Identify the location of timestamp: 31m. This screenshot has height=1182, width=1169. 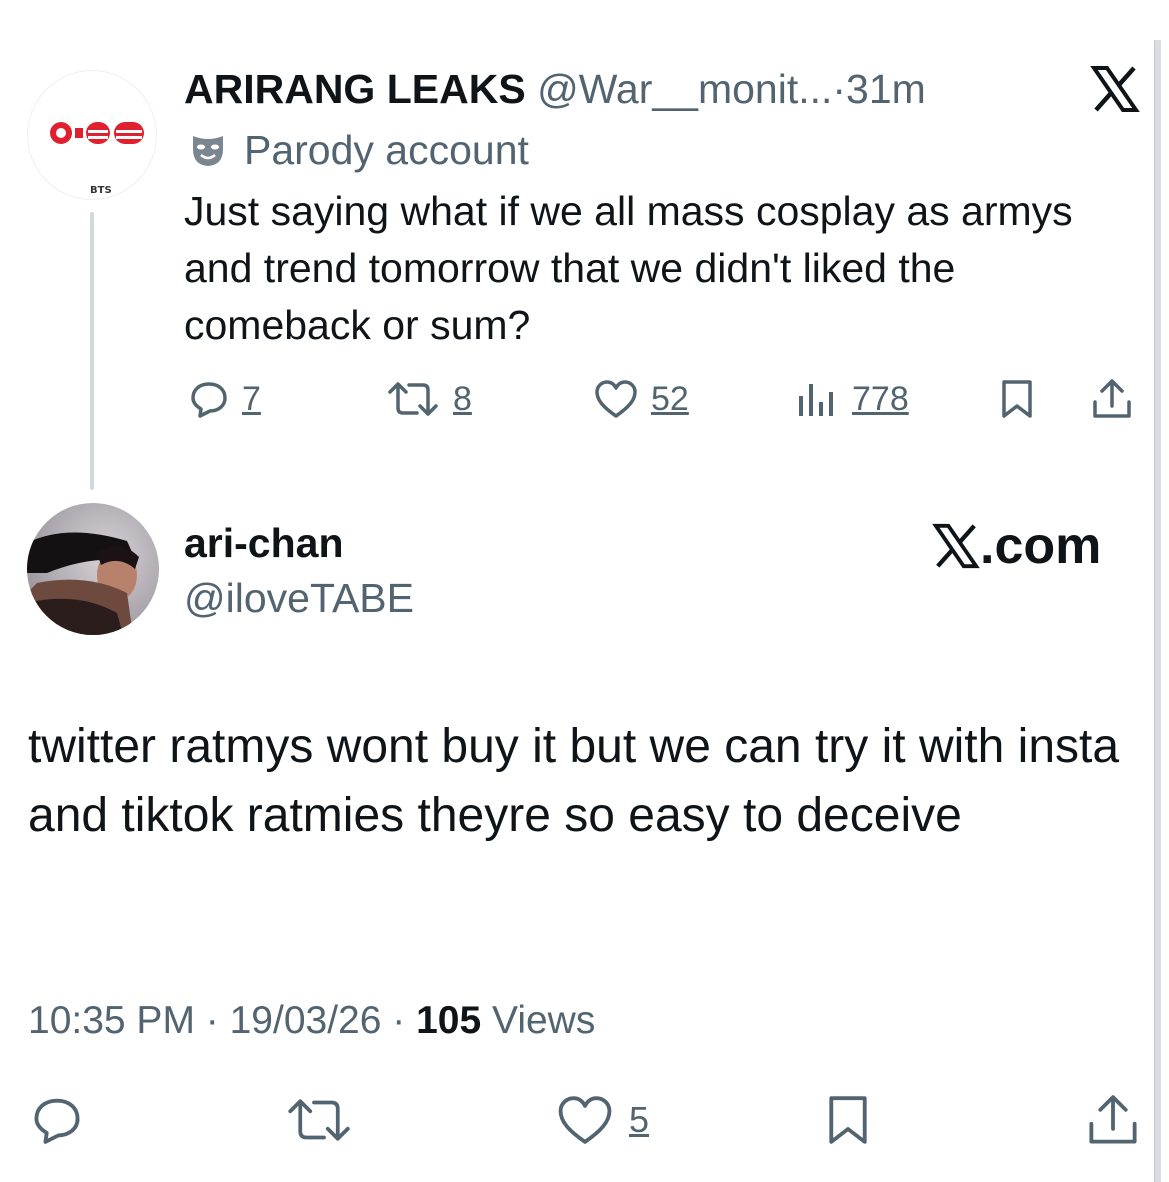
(886, 89).